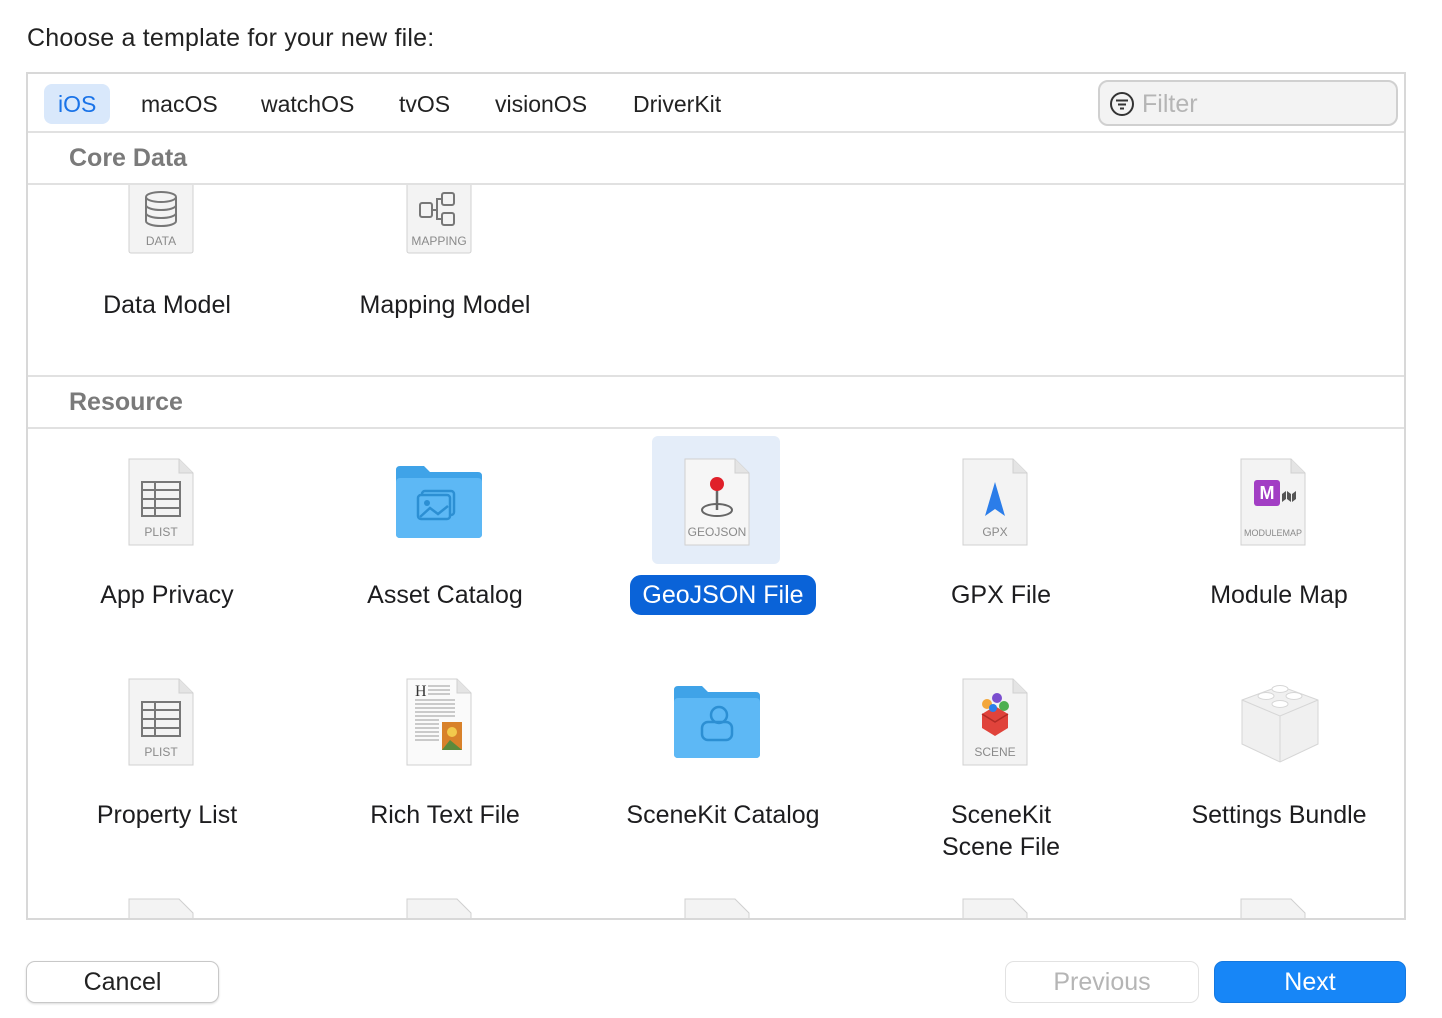  Describe the element at coordinates (995, 502) in the screenshot. I see `location-arrow-icon: GPX` at that location.